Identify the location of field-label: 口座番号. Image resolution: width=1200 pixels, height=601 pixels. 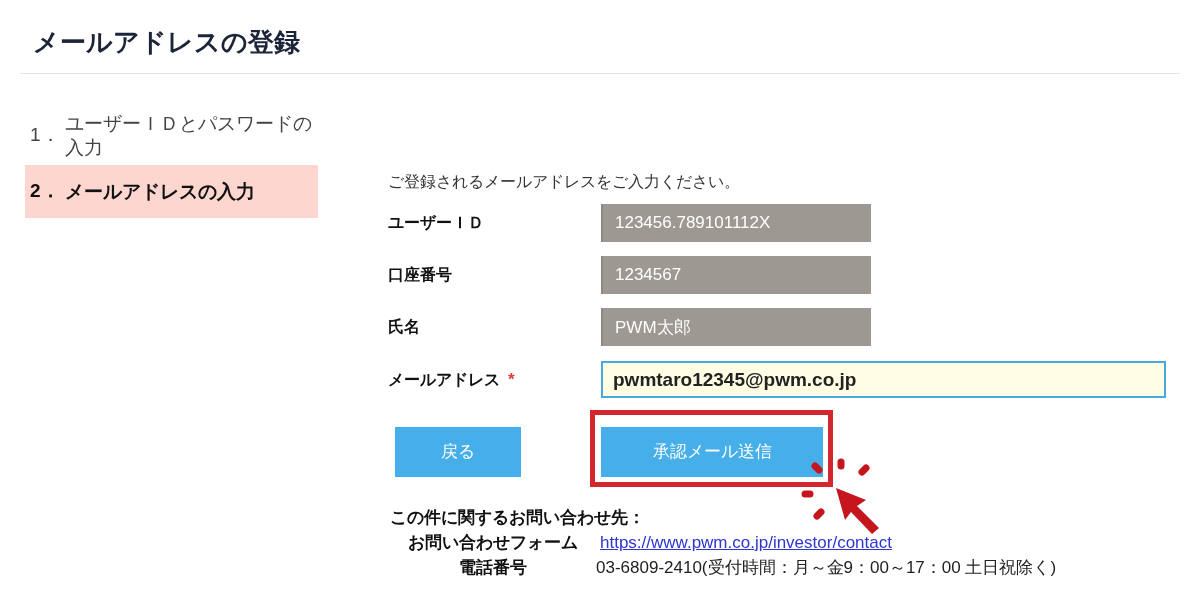
(420, 275).